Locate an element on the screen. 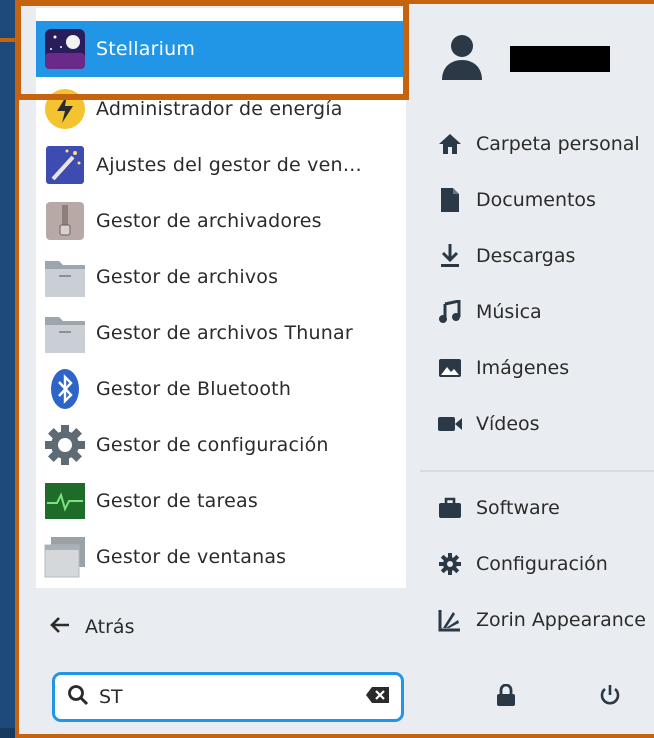 The height and width of the screenshot is (738, 654). home-icon is located at coordinates (450, 144).